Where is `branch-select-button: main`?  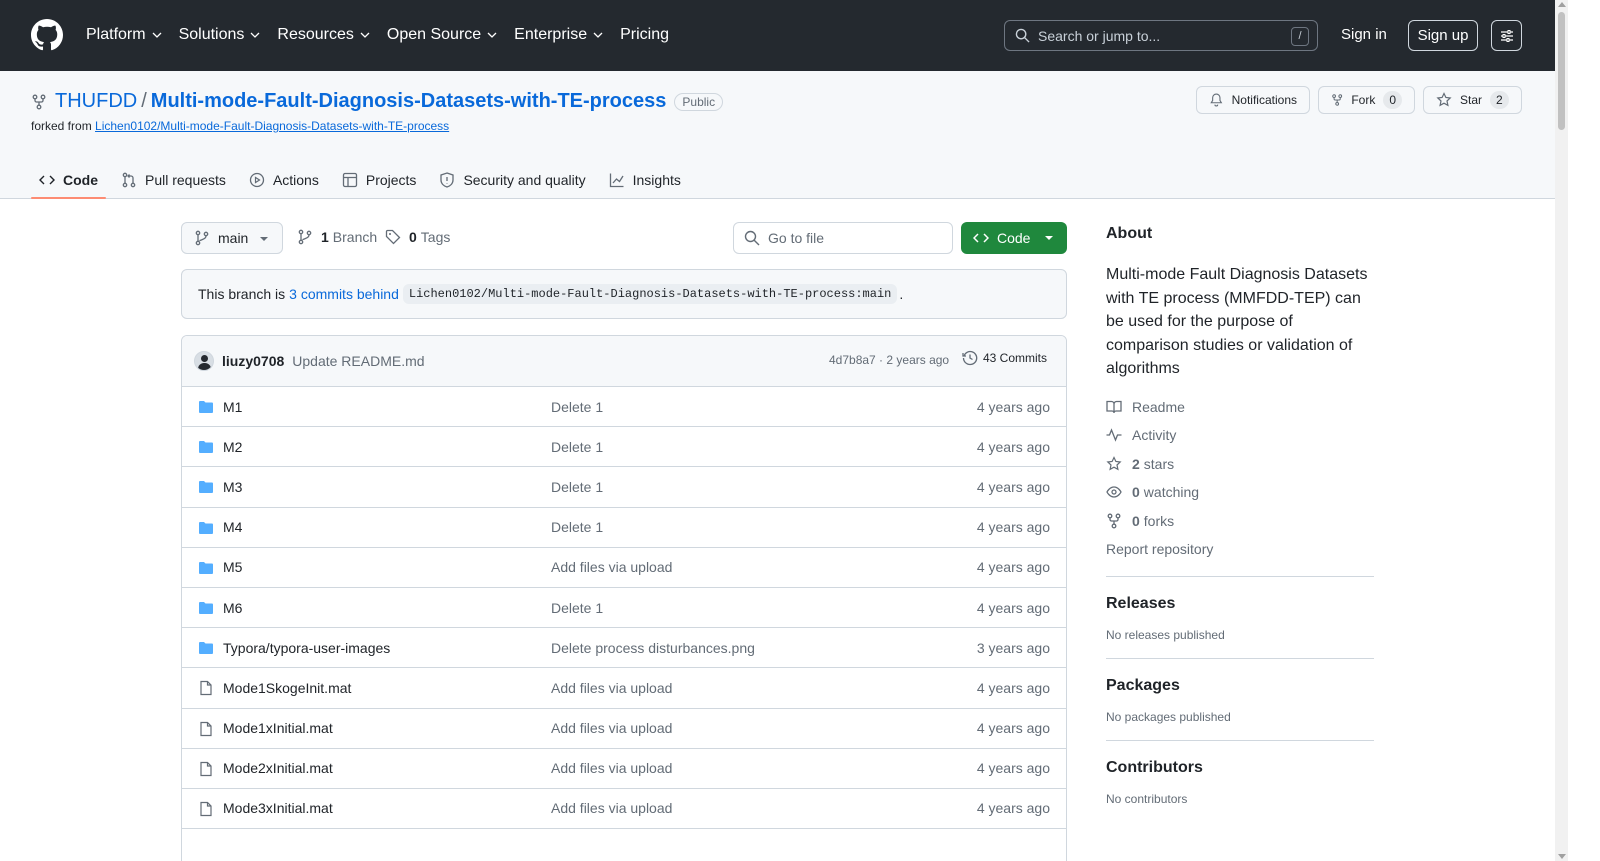
branch-select-button: main is located at coordinates (232, 238).